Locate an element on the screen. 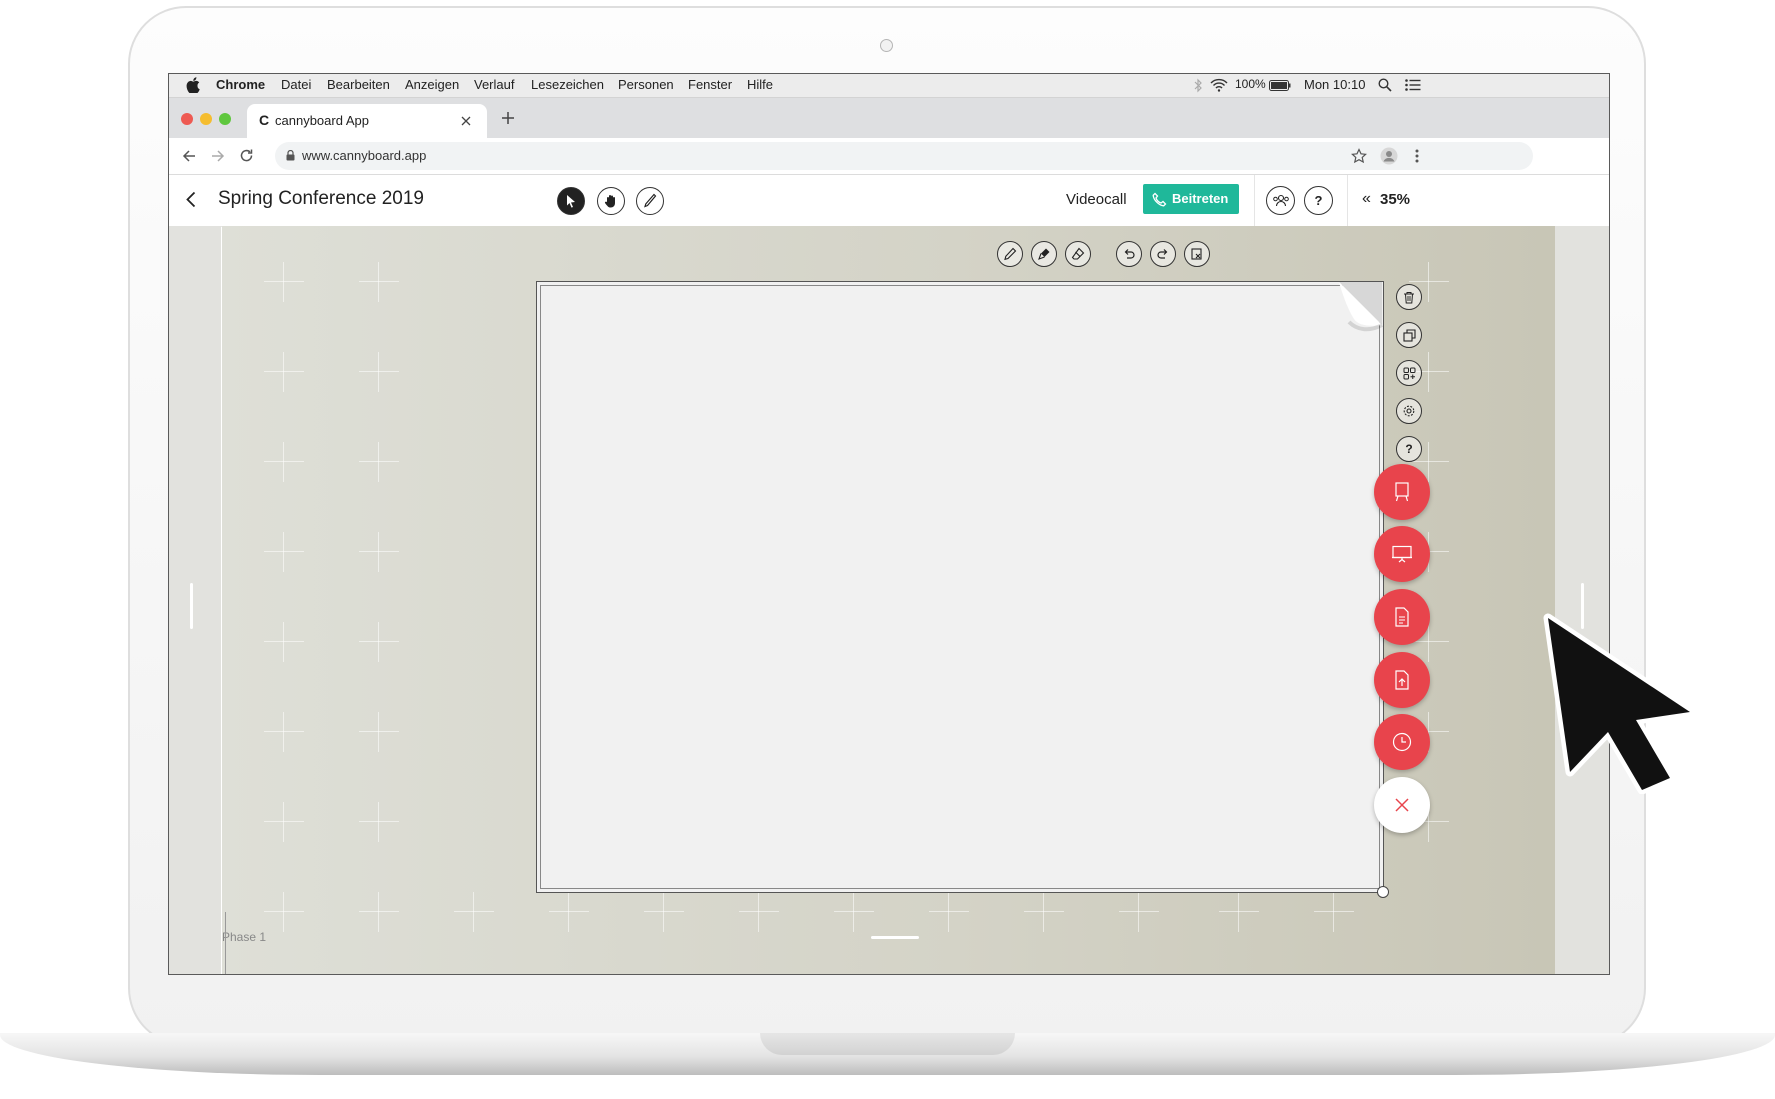  menu-anzeigen: Anzeigen is located at coordinates (432, 84).